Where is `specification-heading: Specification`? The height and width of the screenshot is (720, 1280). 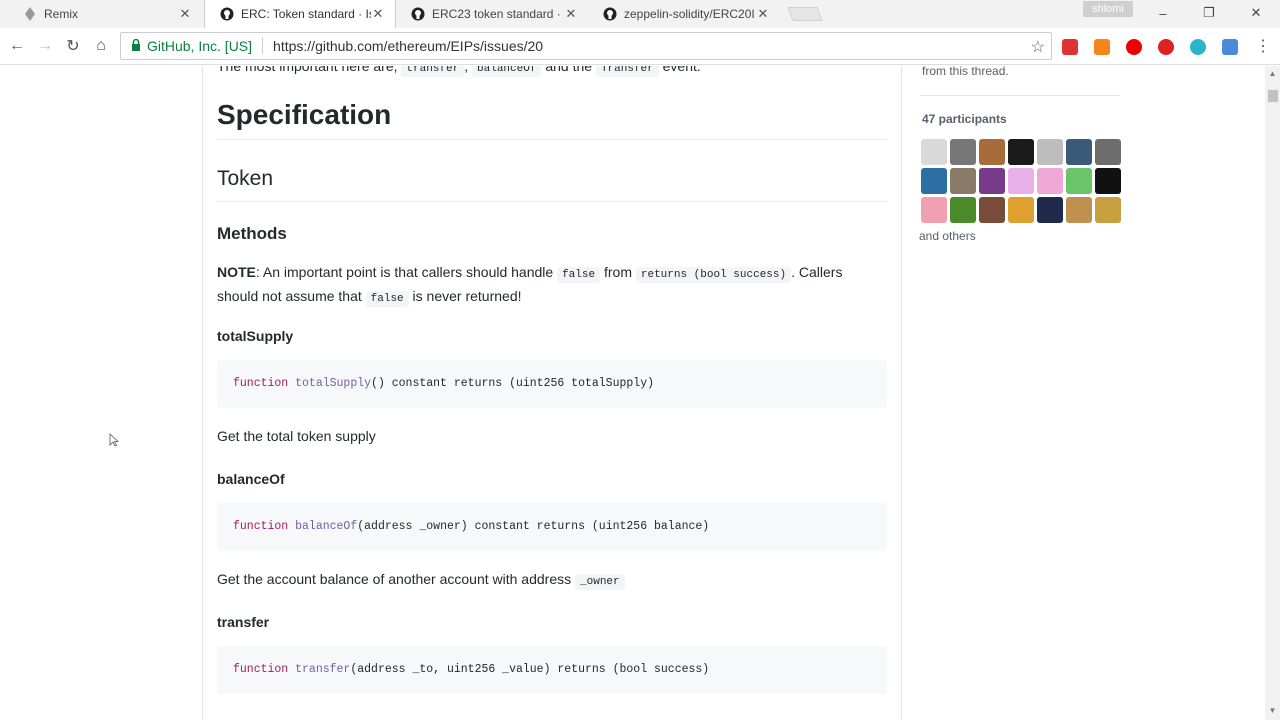 specification-heading: Specification is located at coordinates (552, 119).